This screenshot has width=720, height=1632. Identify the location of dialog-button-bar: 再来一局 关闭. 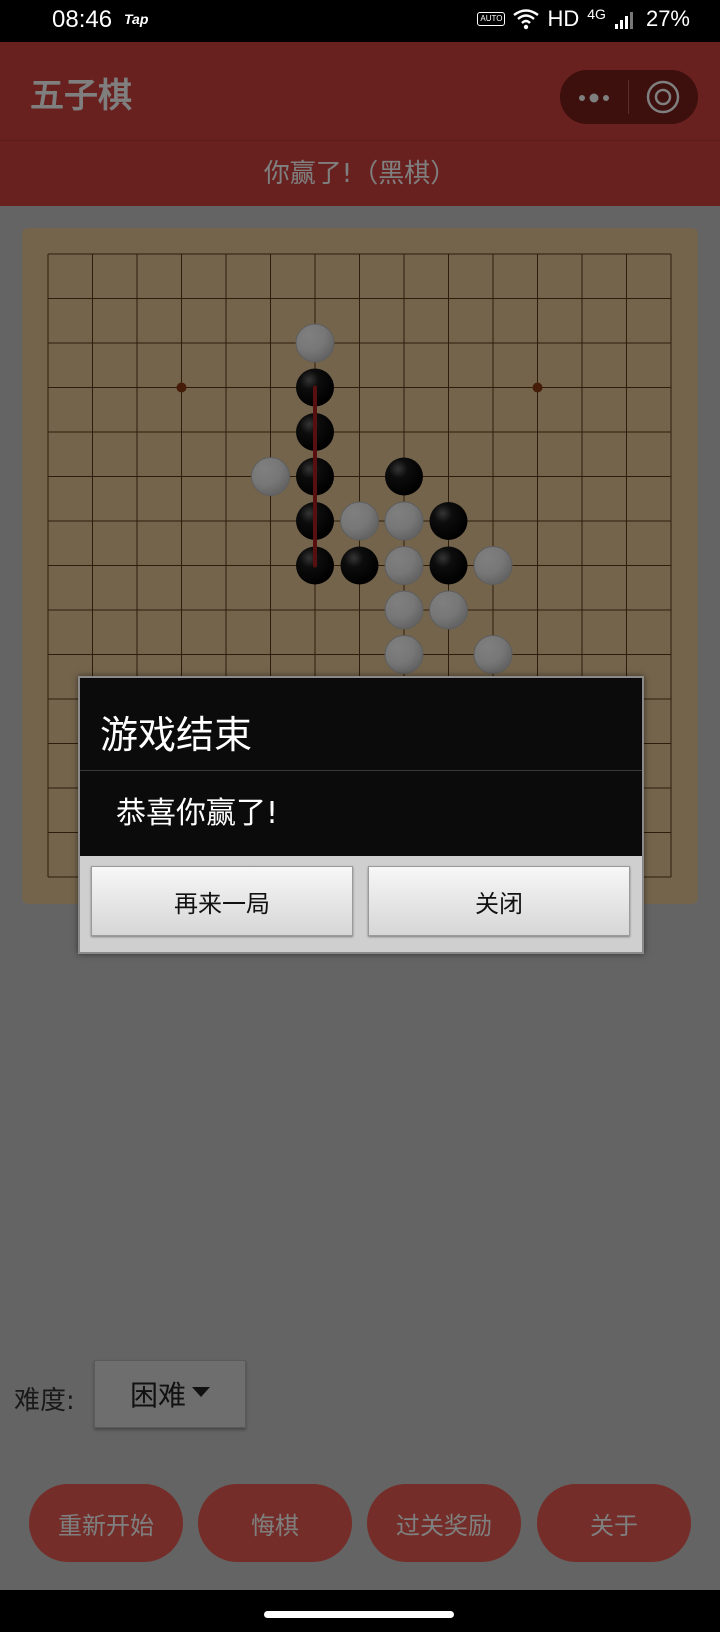
(361, 904).